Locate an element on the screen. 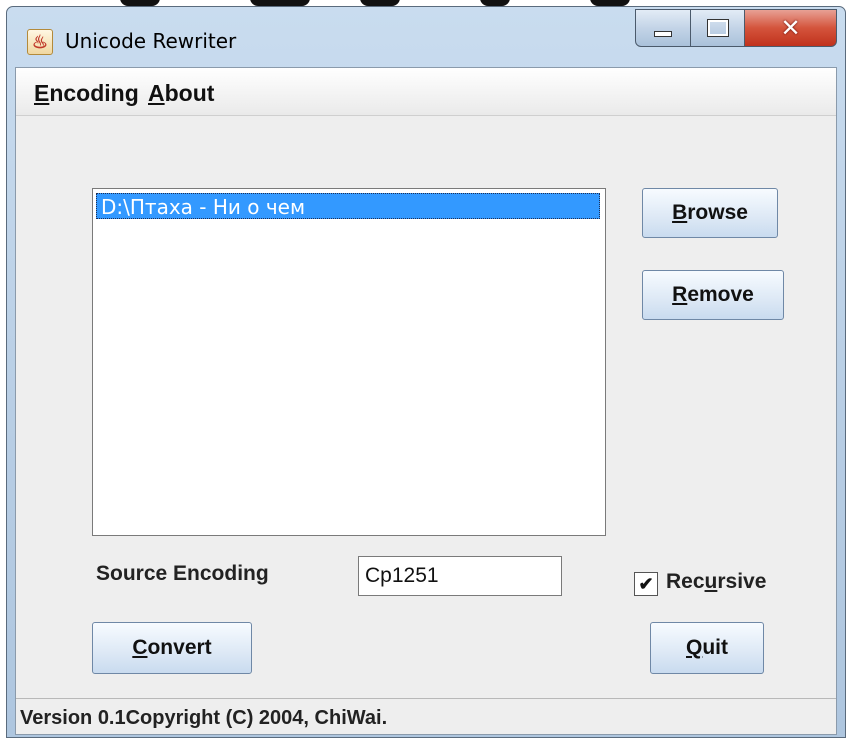 The image size is (849, 740). maximize-button is located at coordinates (718, 28).